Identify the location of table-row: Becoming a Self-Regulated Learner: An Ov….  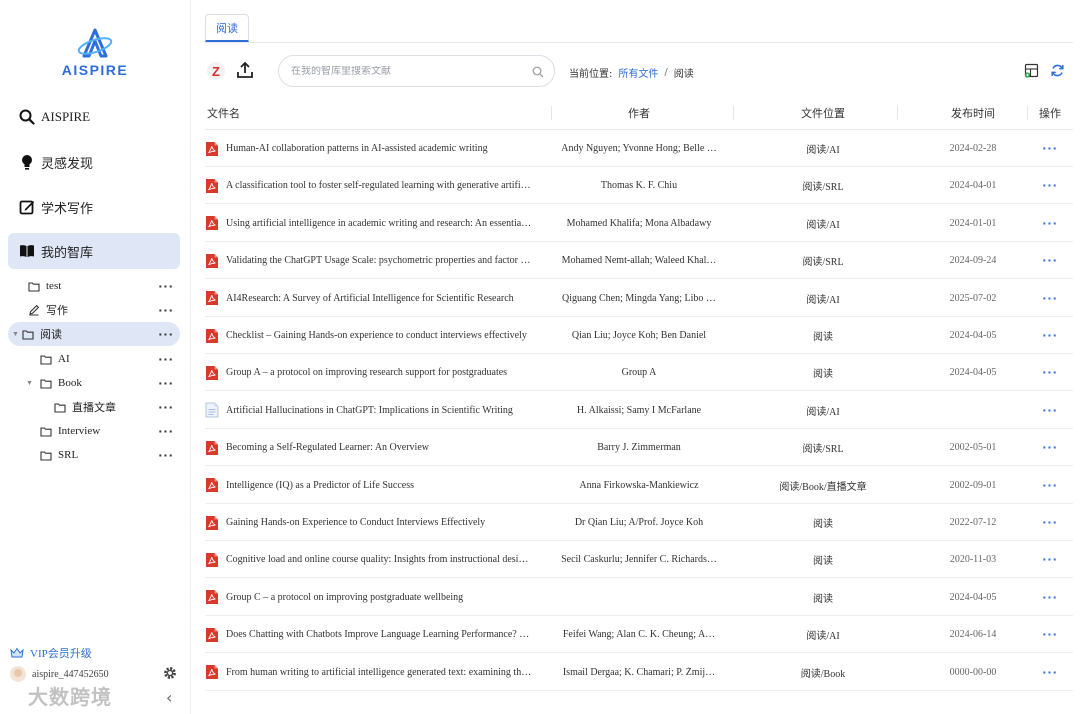
(639, 448).